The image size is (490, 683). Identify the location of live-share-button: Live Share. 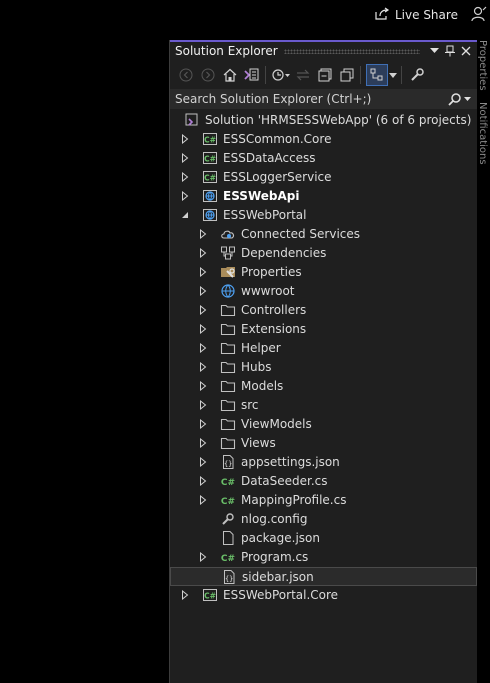
(416, 15).